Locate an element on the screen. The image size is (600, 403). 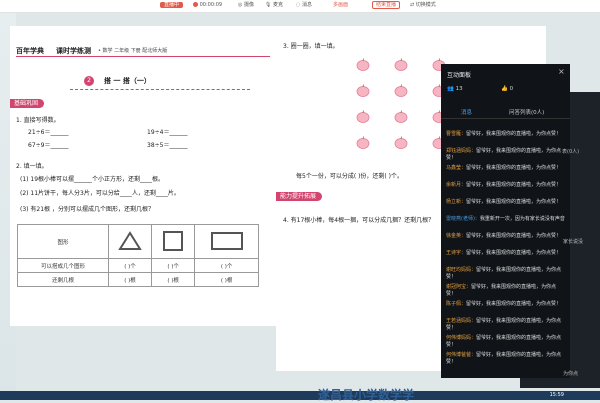
switch-icon: ⇄ is located at coordinates (412, 5).